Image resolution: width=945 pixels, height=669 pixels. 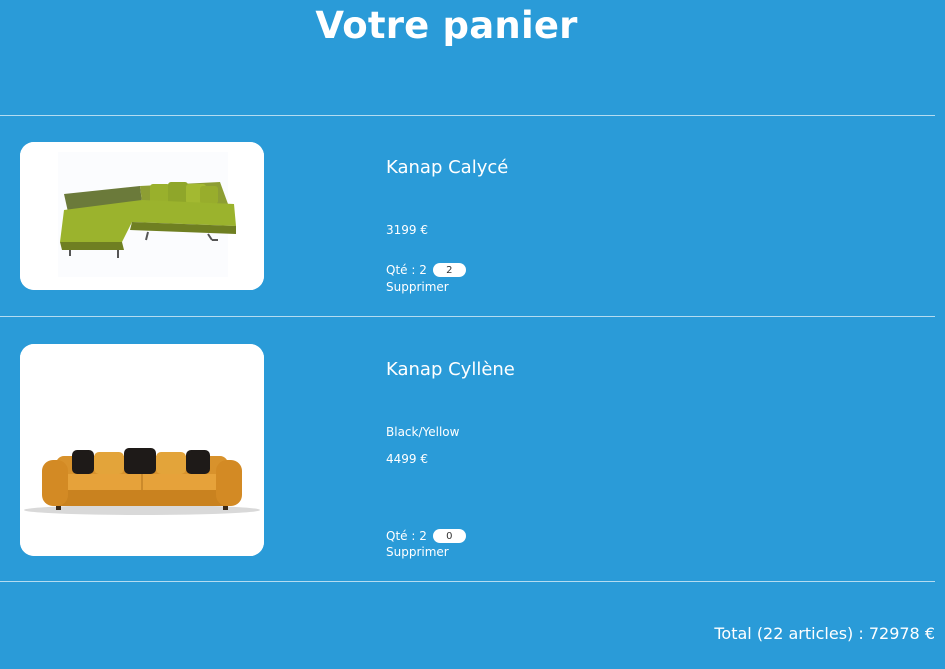 I want to click on product-price: 4499 €, so click(x=407, y=459).